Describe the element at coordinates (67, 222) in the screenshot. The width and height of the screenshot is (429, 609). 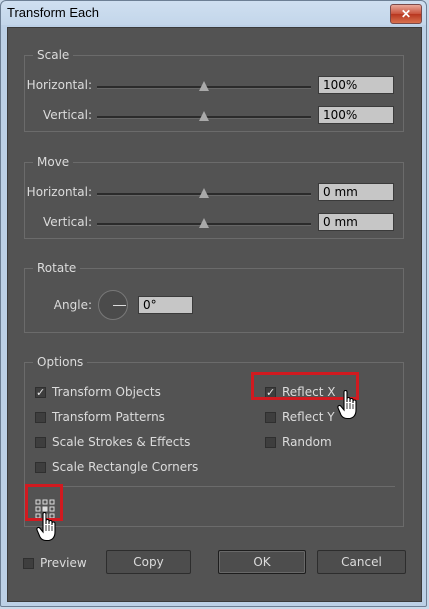
I see `move-vertical-label: Vertical:` at that location.